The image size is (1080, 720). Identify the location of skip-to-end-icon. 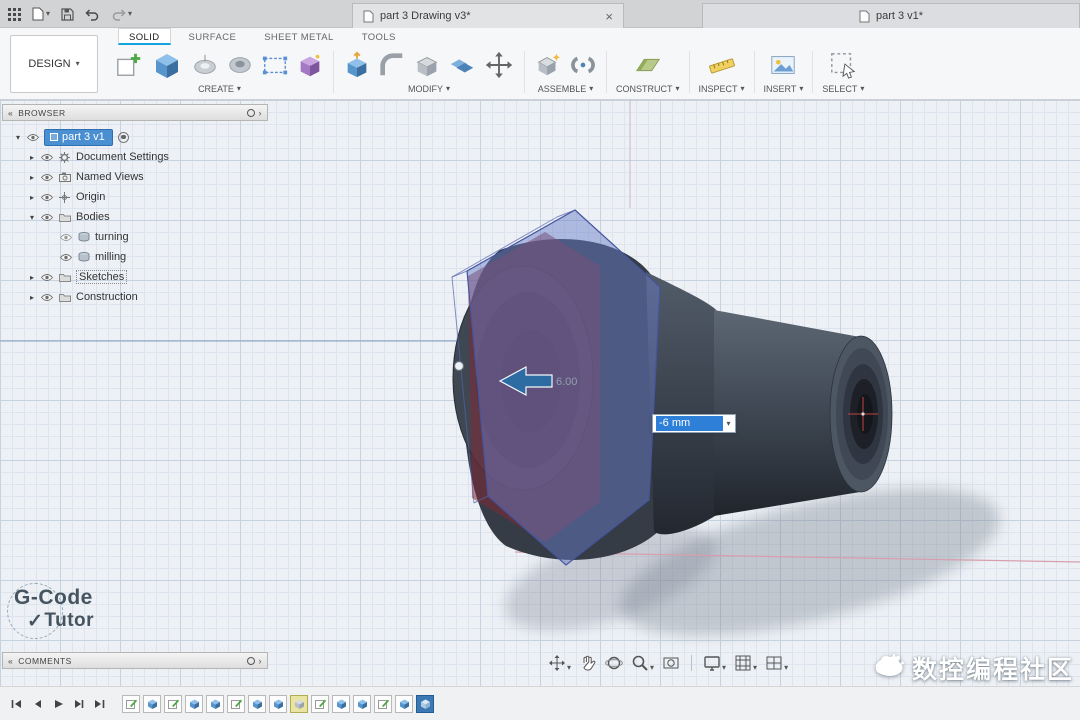
(100, 704).